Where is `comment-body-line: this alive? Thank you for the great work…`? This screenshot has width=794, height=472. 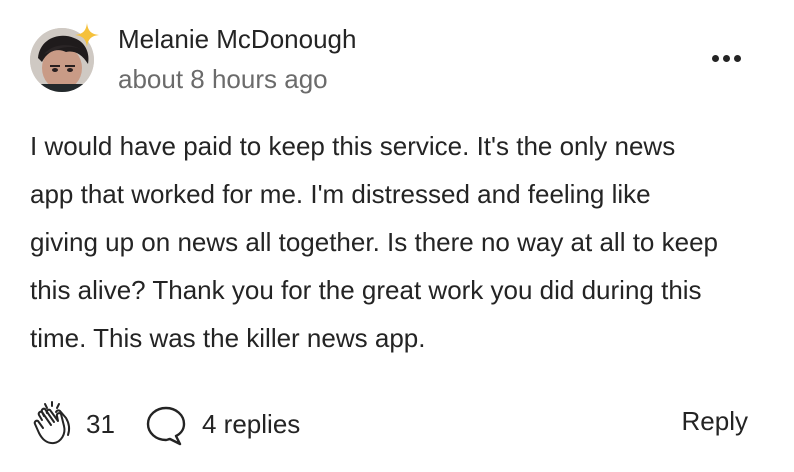 comment-body-line: this alive? Thank you for the great work… is located at coordinates (366, 290).